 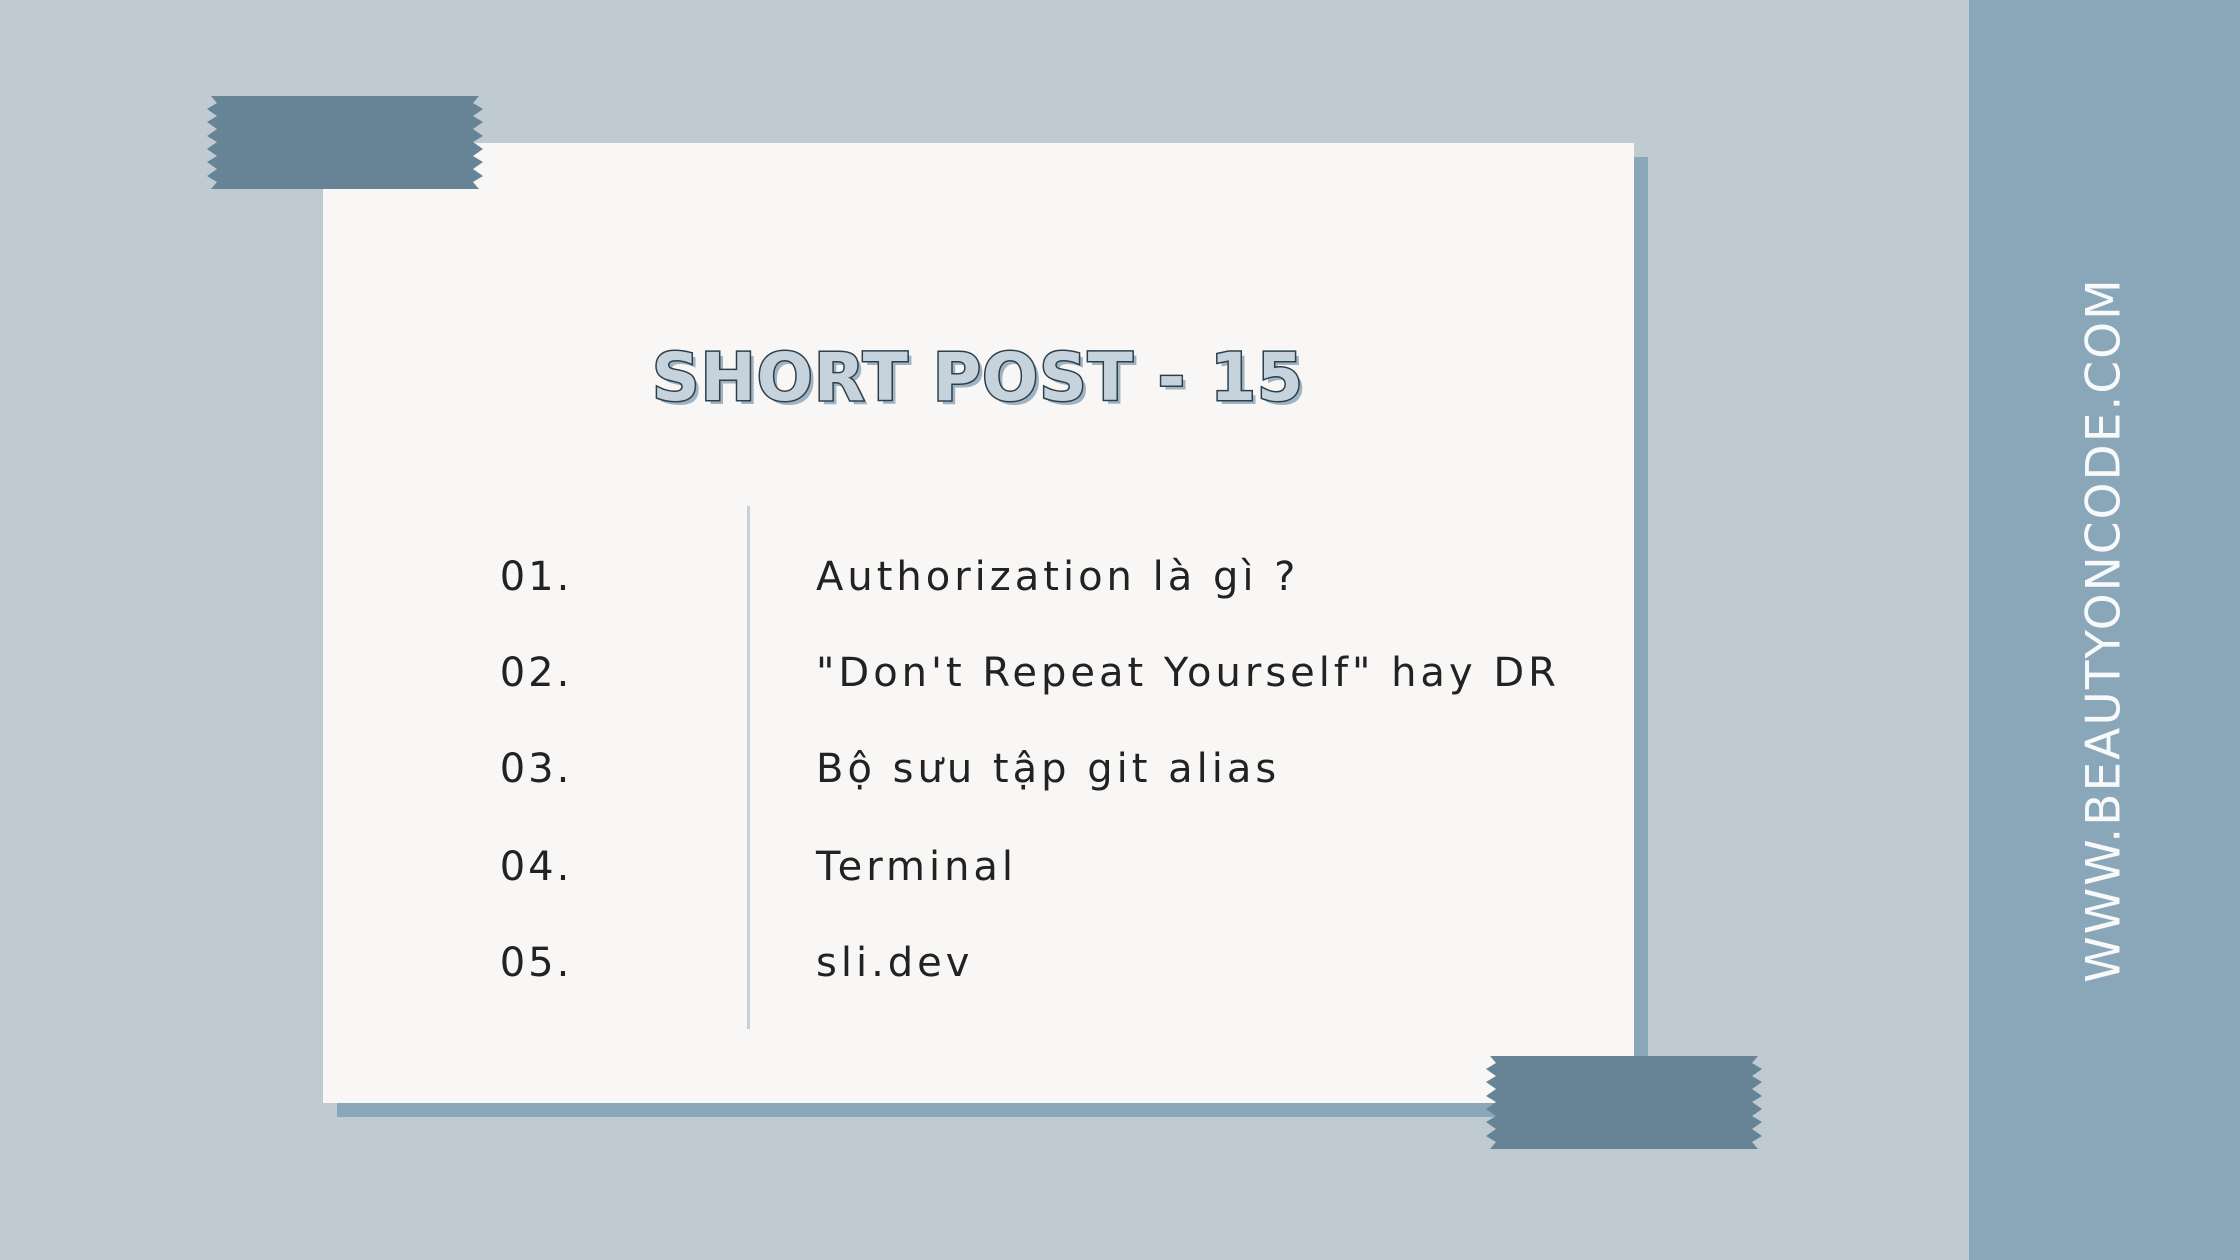 What do you see at coordinates (345, 142) in the screenshot?
I see `tape-top-left` at bounding box center [345, 142].